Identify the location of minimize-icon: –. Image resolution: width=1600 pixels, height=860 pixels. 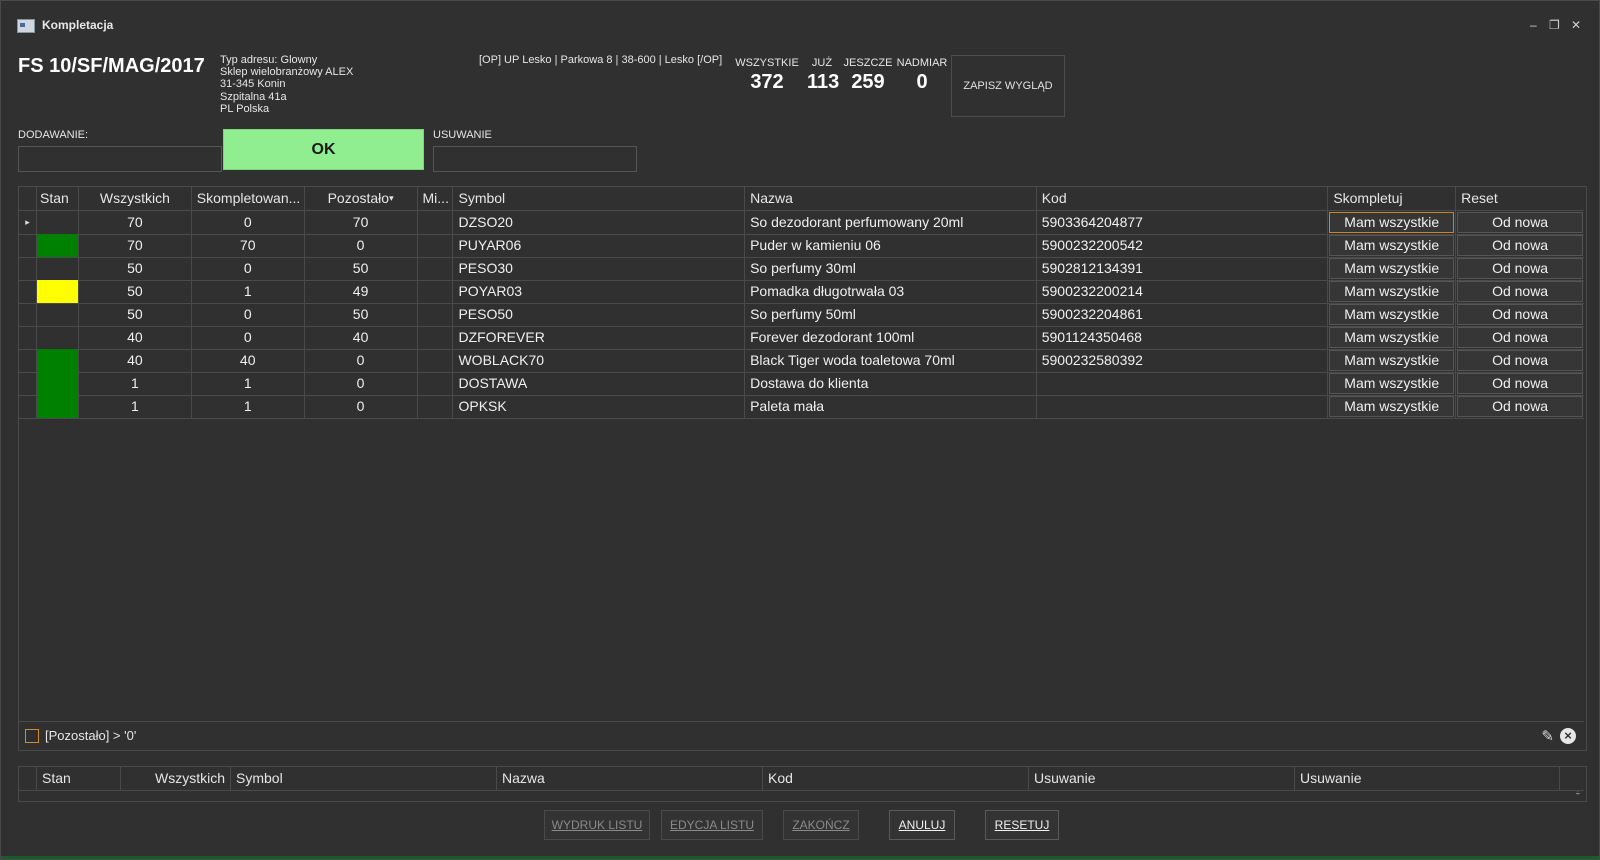
(1533, 25).